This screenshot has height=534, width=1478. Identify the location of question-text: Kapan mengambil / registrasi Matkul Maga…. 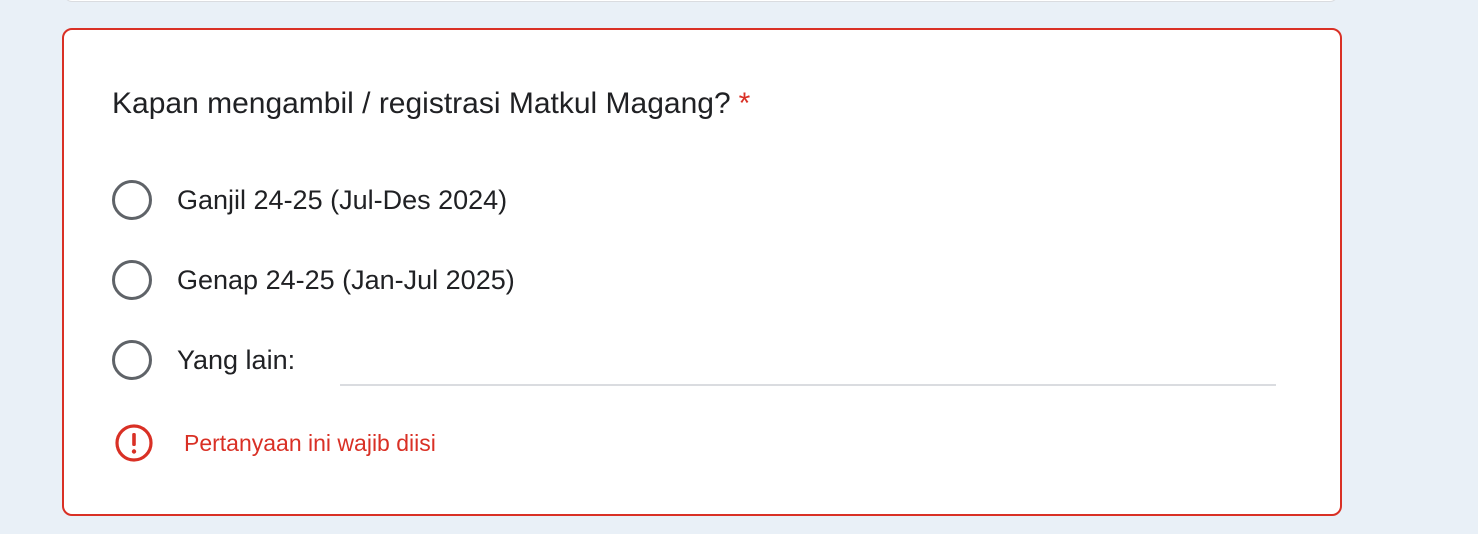
(421, 103).